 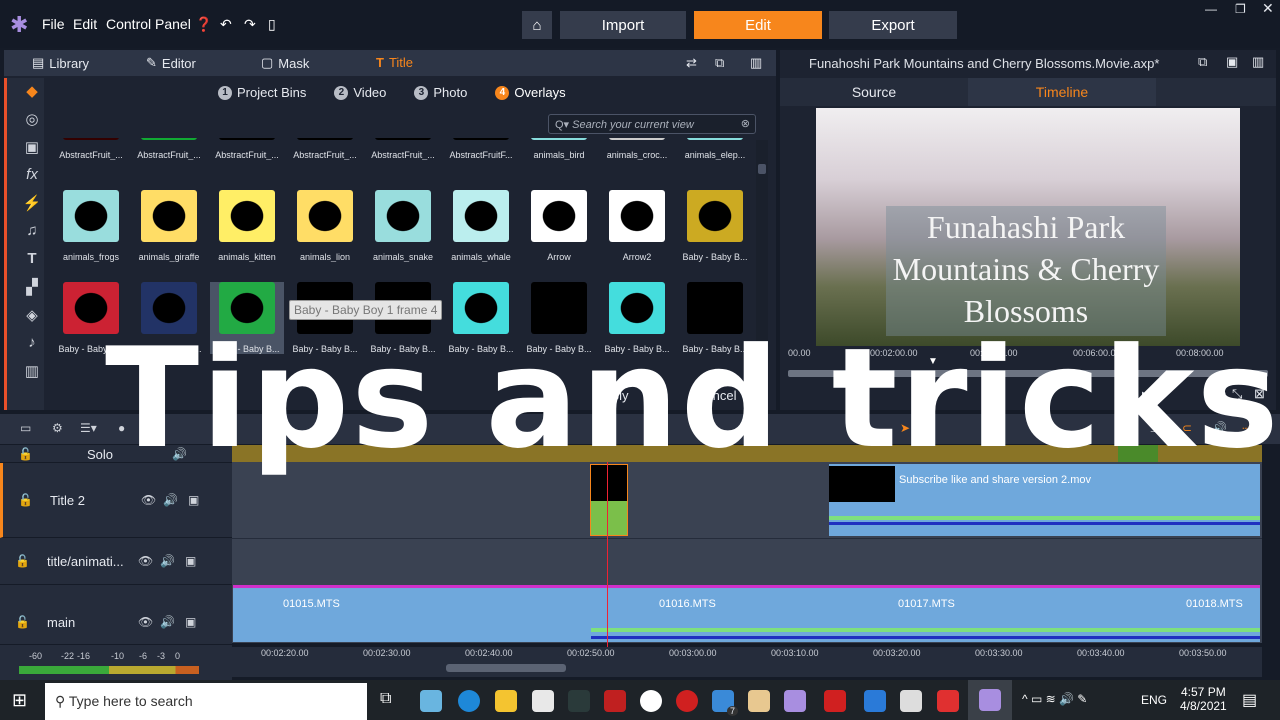 I want to click on clip-01017: 01017.MTS, so click(x=973, y=613).